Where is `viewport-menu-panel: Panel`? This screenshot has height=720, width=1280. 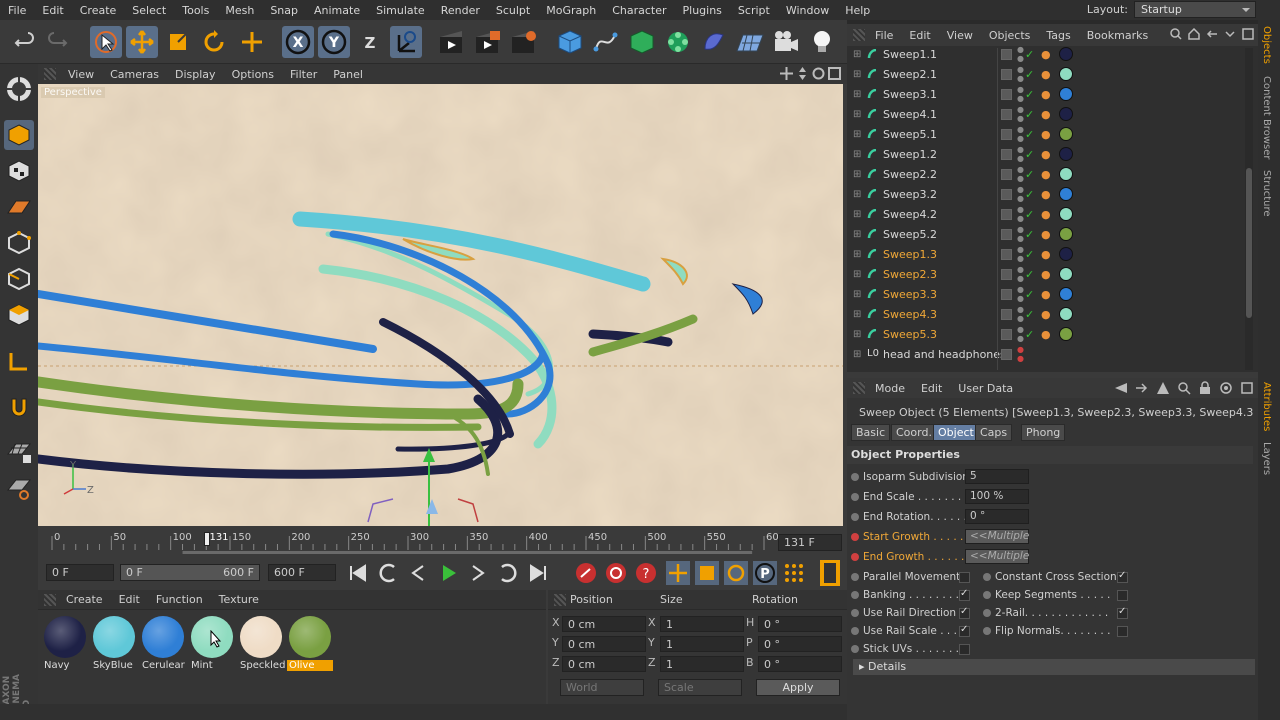 viewport-menu-panel: Panel is located at coordinates (348, 74).